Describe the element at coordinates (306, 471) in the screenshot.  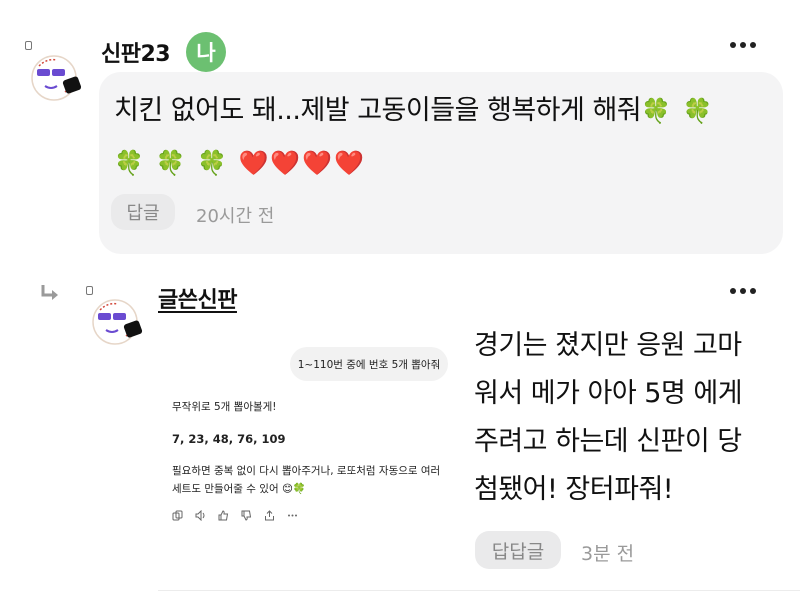
I see `answer-line: 필요하면 중복 없이 다시 뽑아주거나, 로또처럼 자동으로 여러` at that location.